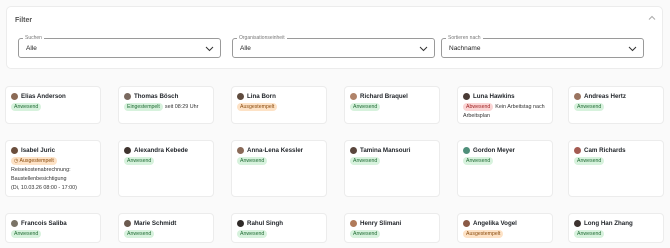 The height and width of the screenshot is (248, 670). What do you see at coordinates (608, 223) in the screenshot?
I see `employee-name: Long Han Zhang` at bounding box center [608, 223].